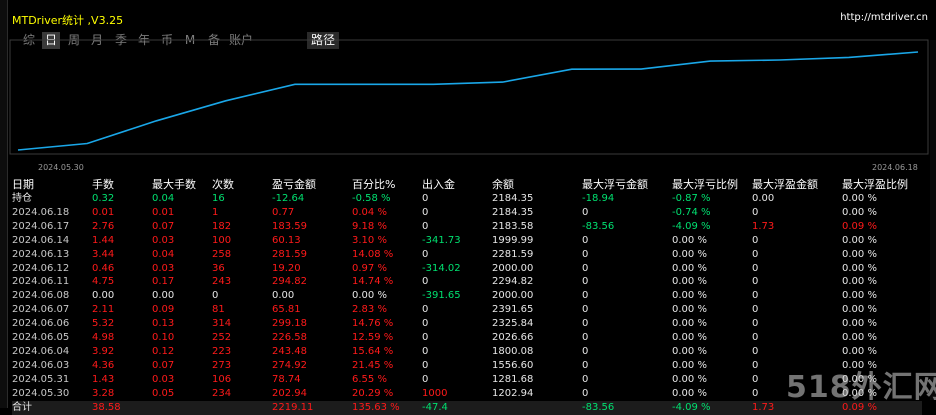 The image size is (936, 415). Describe the element at coordinates (513, 310) in the screenshot. I see `table-cell: 2391.65` at that location.